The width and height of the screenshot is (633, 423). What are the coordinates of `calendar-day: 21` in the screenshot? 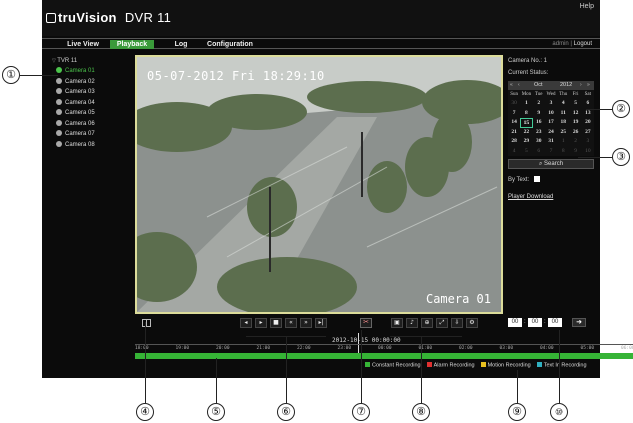 It's located at (514, 133).